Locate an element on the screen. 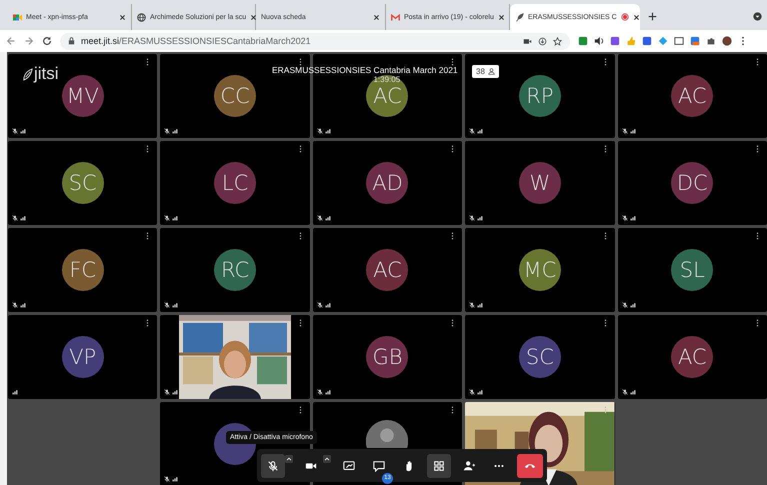  avatar: DC is located at coordinates (692, 183).